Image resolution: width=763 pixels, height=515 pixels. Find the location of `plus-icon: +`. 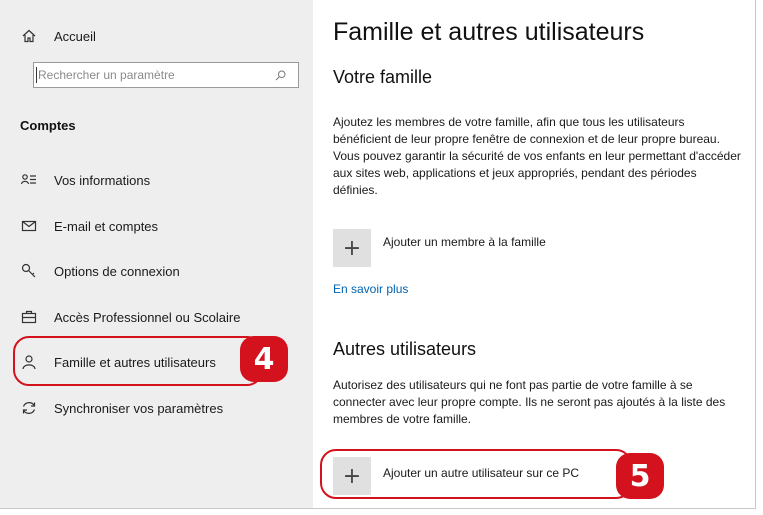

plus-icon: + is located at coordinates (352, 248).